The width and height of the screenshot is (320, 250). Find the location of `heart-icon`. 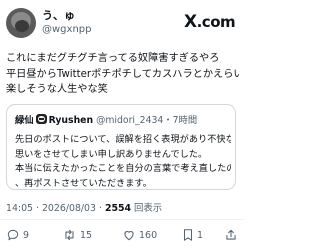

heart-icon is located at coordinates (129, 236).